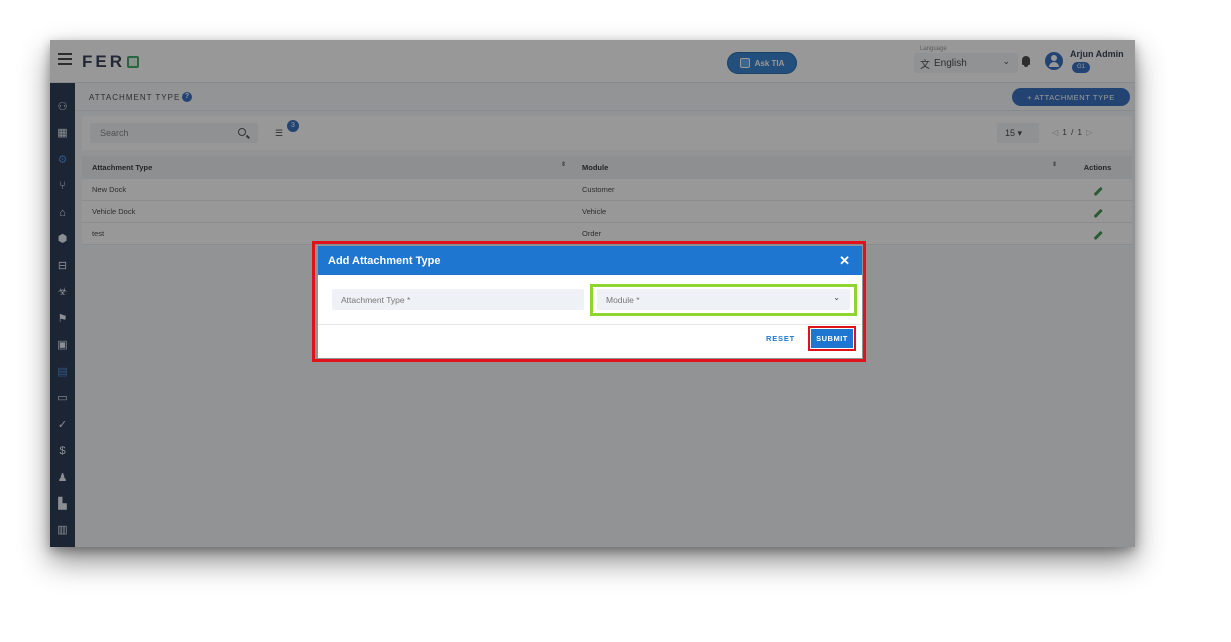 The image size is (1231, 642). I want to click on module-select: Module * ⌄, so click(723, 299).